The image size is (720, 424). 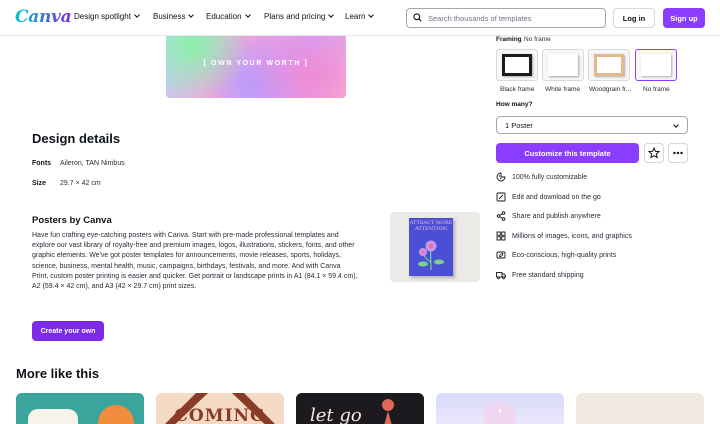 What do you see at coordinates (514, 104) in the screenshot?
I see `how-many-label: How many?` at bounding box center [514, 104].